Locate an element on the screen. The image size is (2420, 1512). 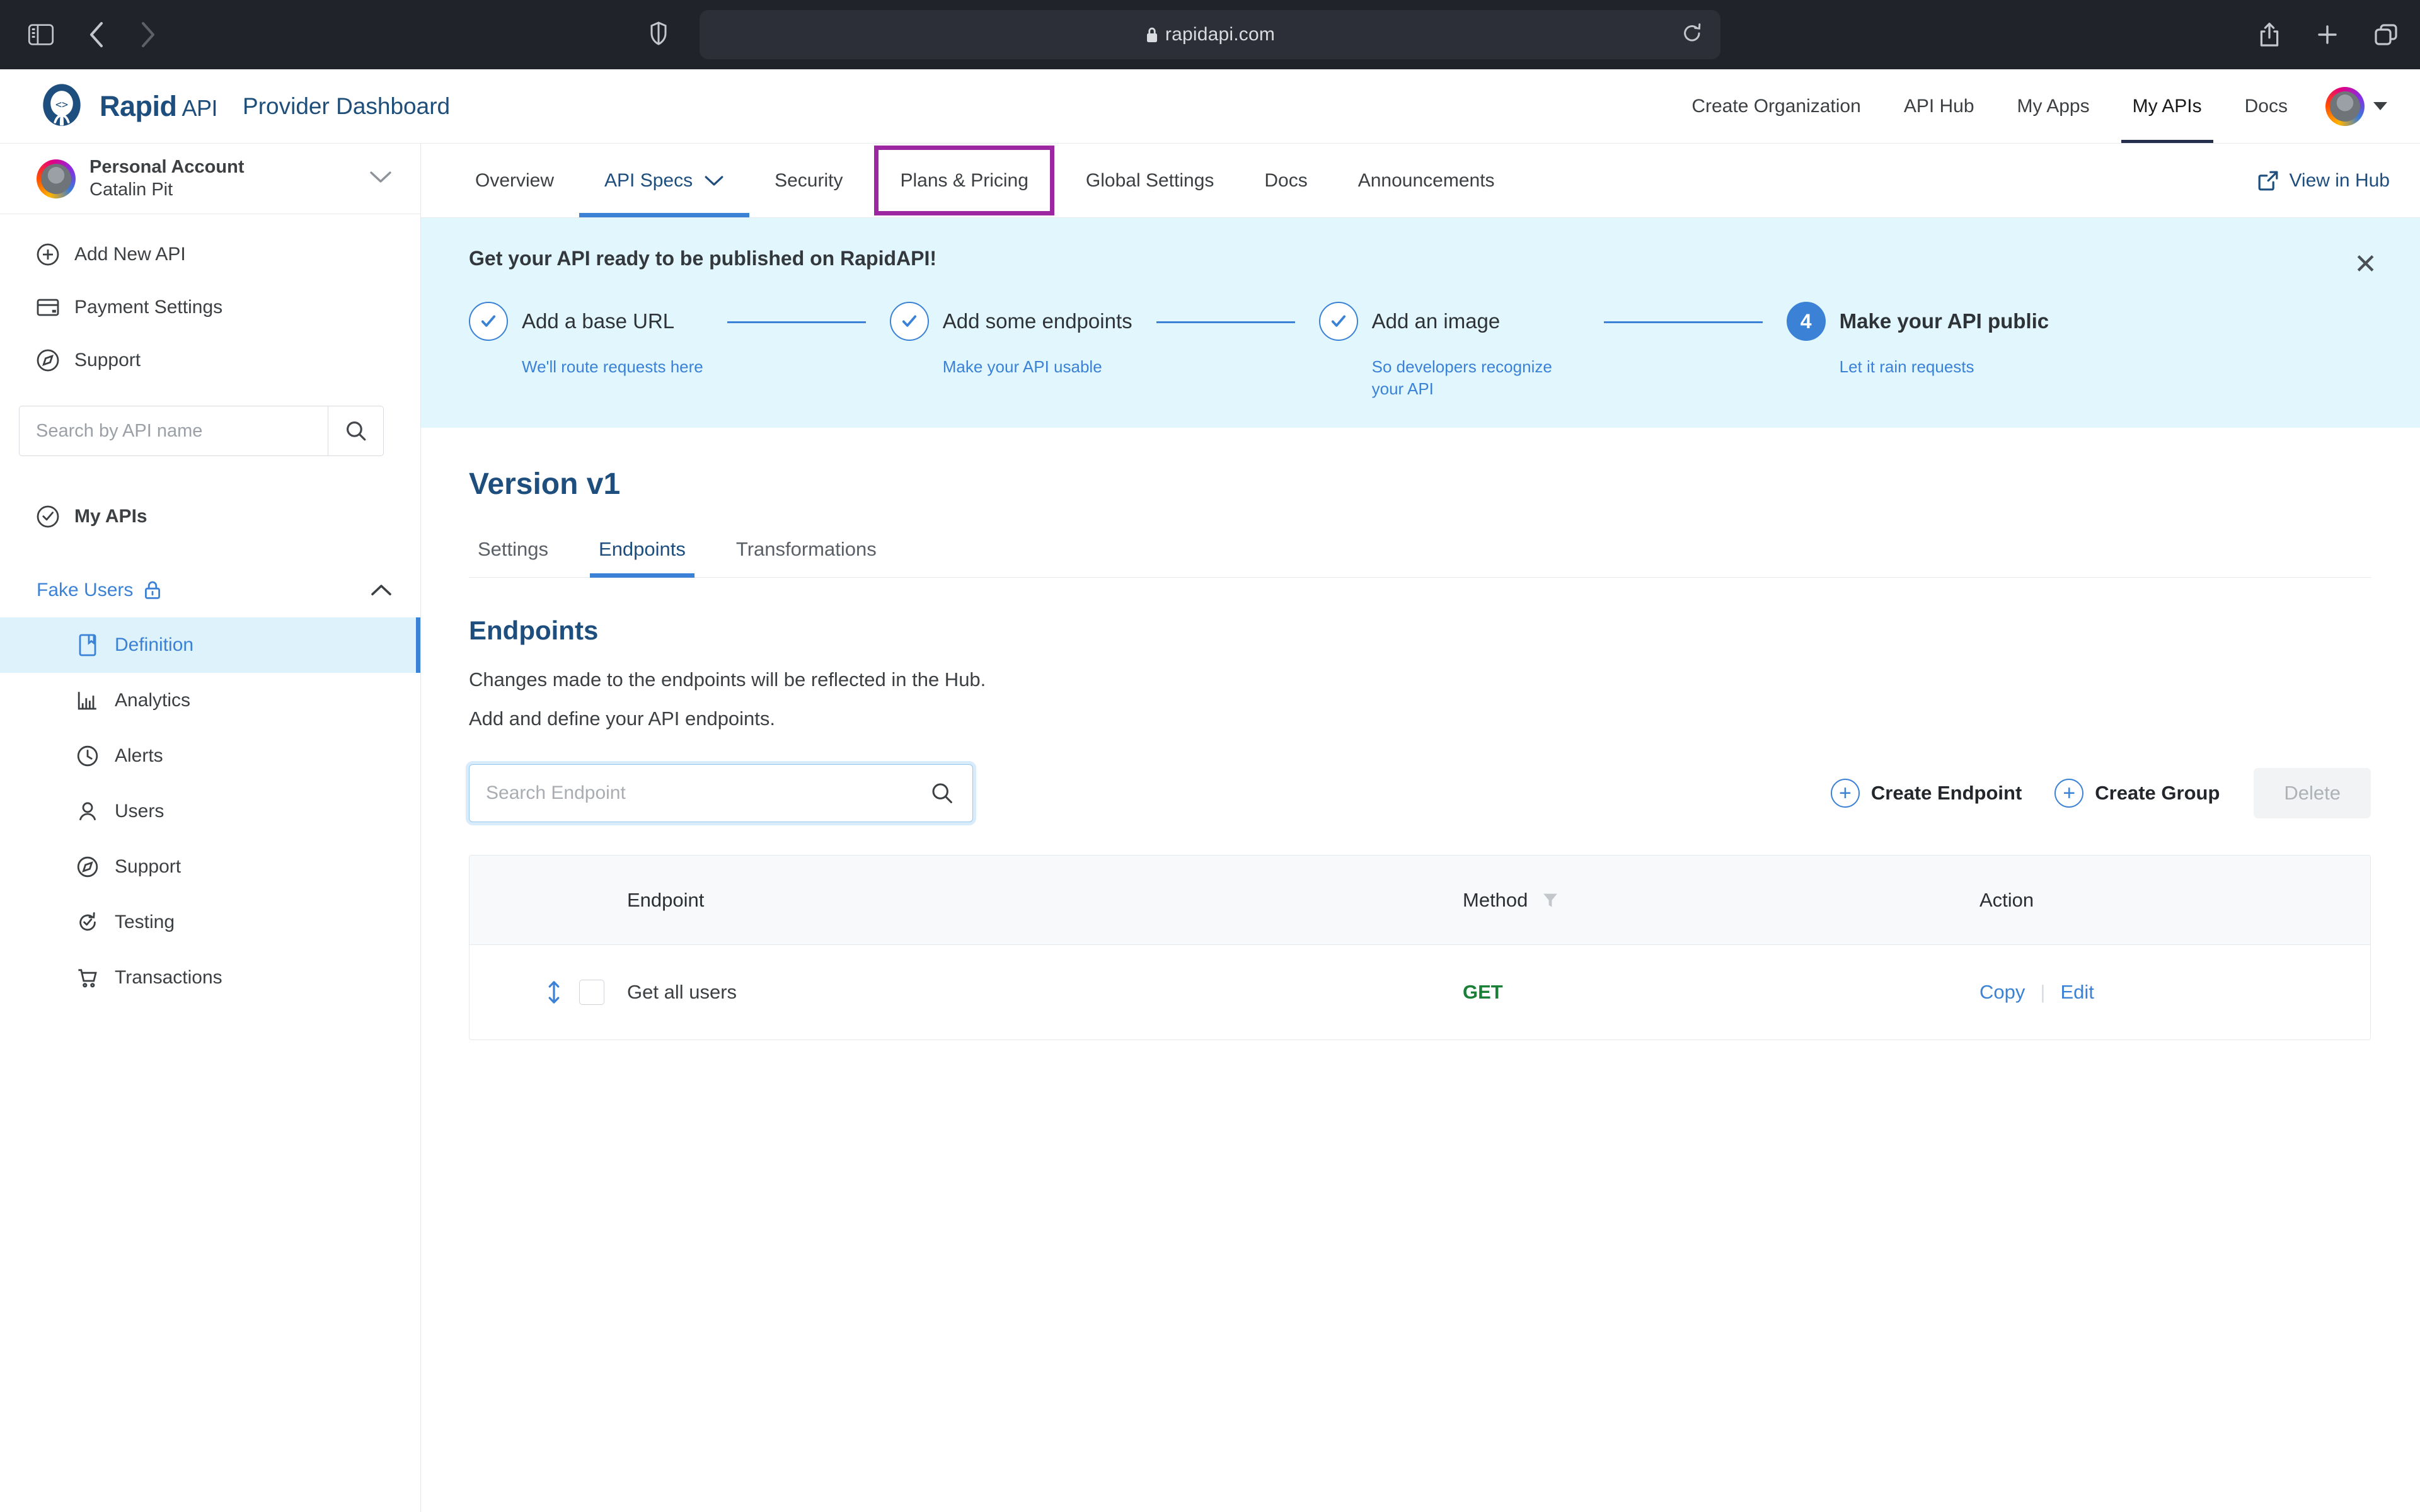
sidebar-item-alerts: Alerts is located at coordinates (210, 756).